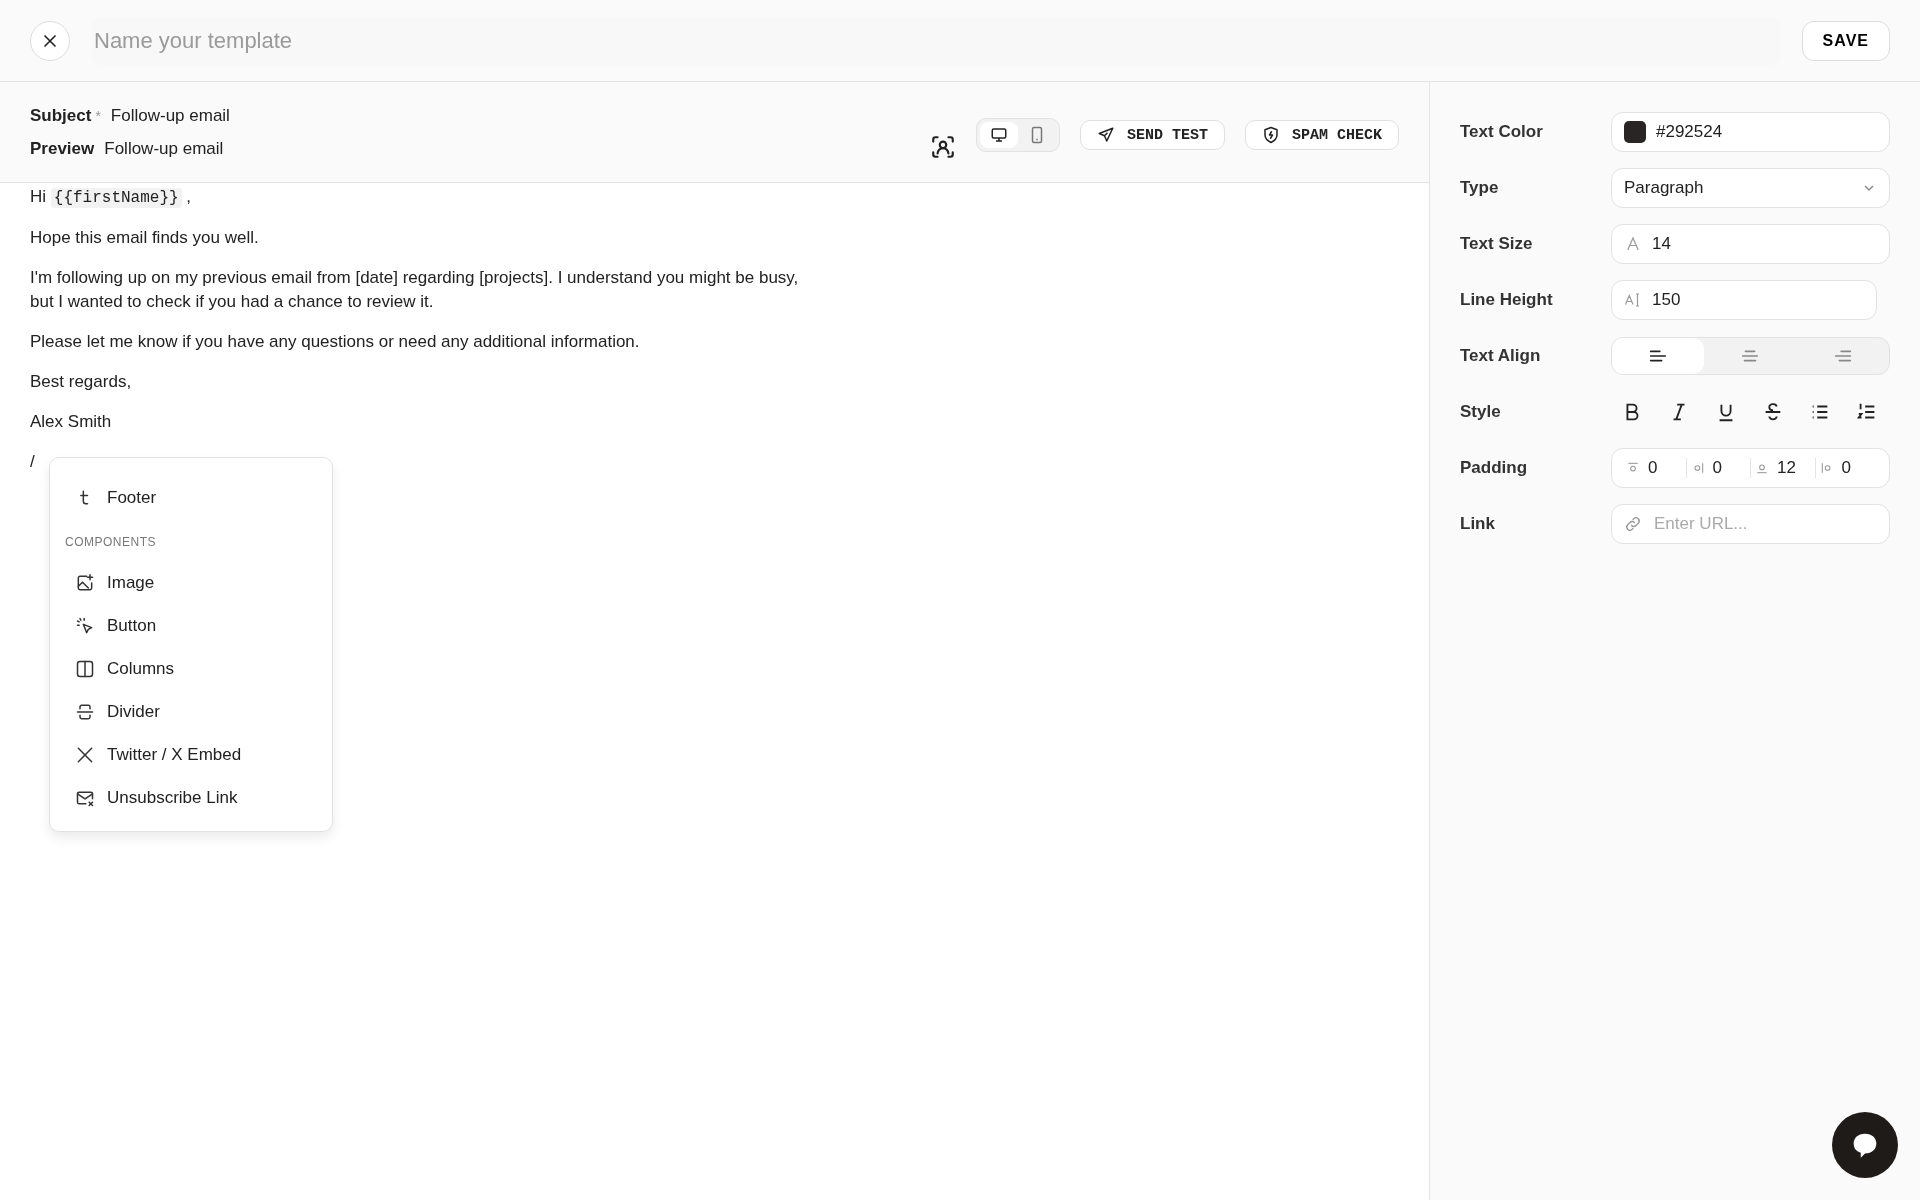  What do you see at coordinates (191, 711) in the screenshot?
I see `menu-item: Divider` at bounding box center [191, 711].